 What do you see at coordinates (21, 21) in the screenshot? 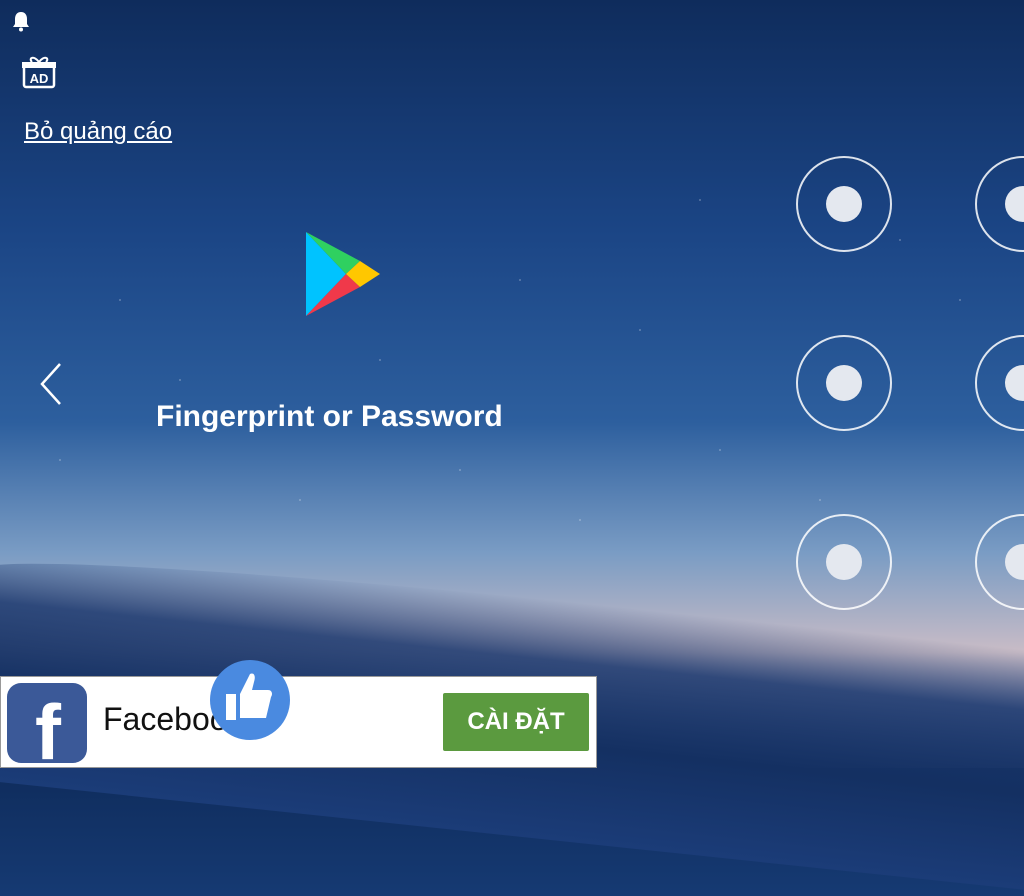
I see `bell-icon` at bounding box center [21, 21].